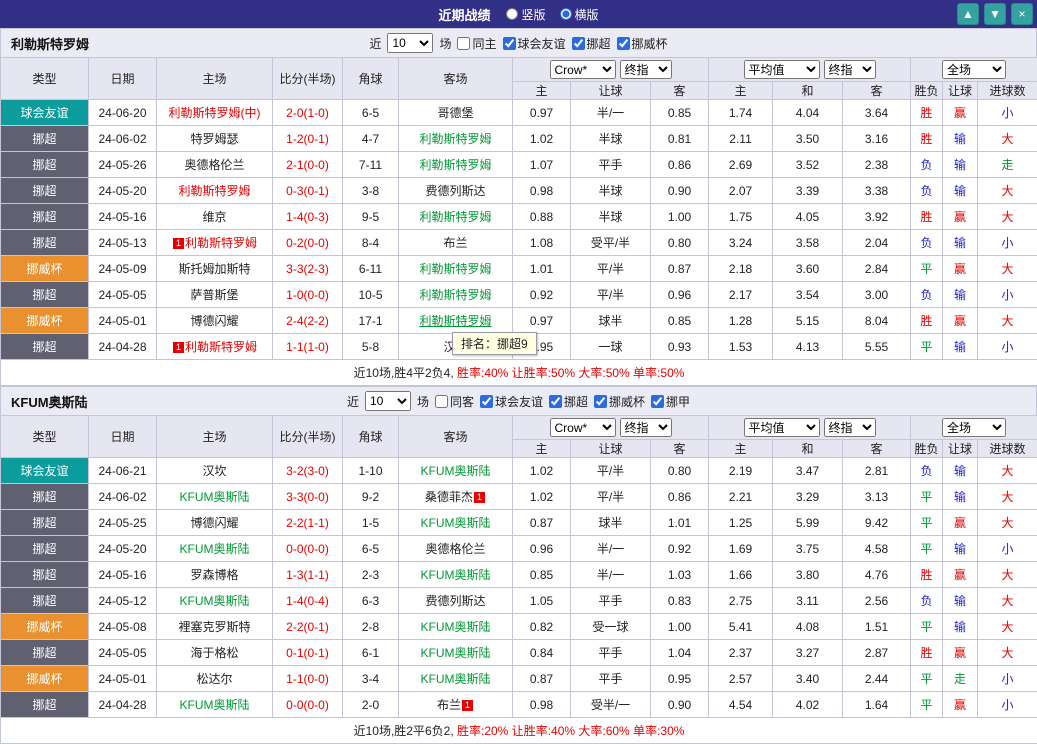  What do you see at coordinates (214, 139) in the screenshot?
I see `home-team-link: 特罗姆瑟` at bounding box center [214, 139].